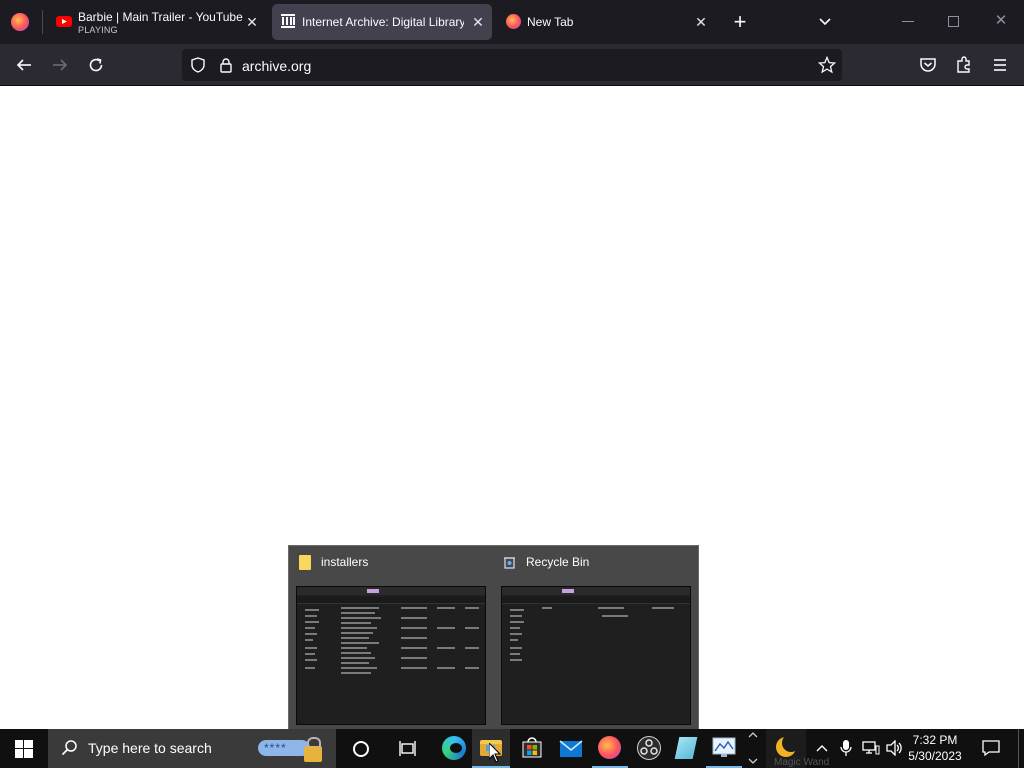  What do you see at coordinates (846, 748) in the screenshot?
I see `microphone-icon` at bounding box center [846, 748].